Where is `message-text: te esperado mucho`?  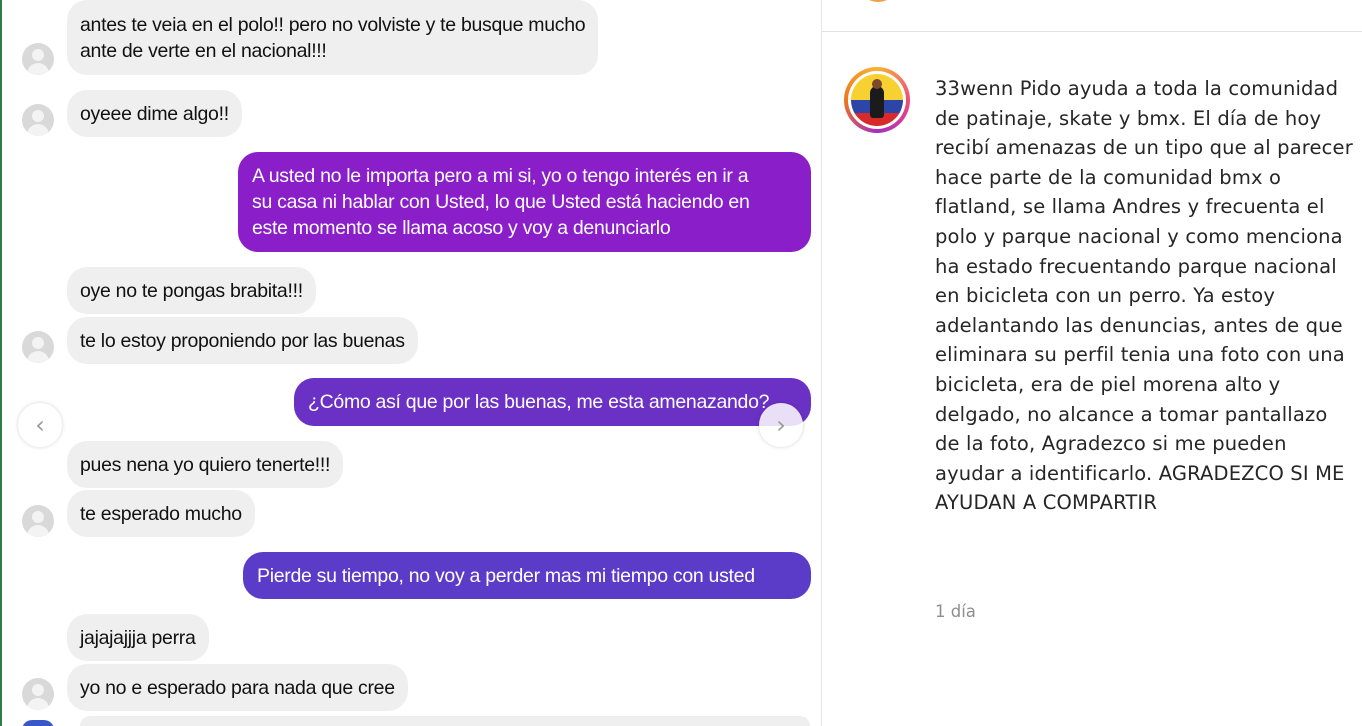 message-text: te esperado mucho is located at coordinates (161, 514).